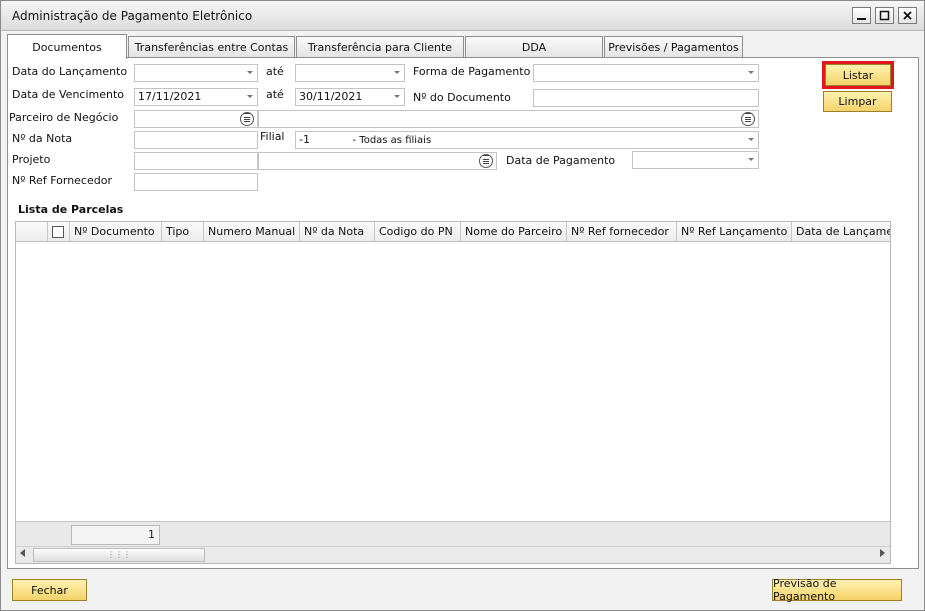 The height and width of the screenshot is (611, 925). I want to click on projeto-name-input, so click(377, 161).